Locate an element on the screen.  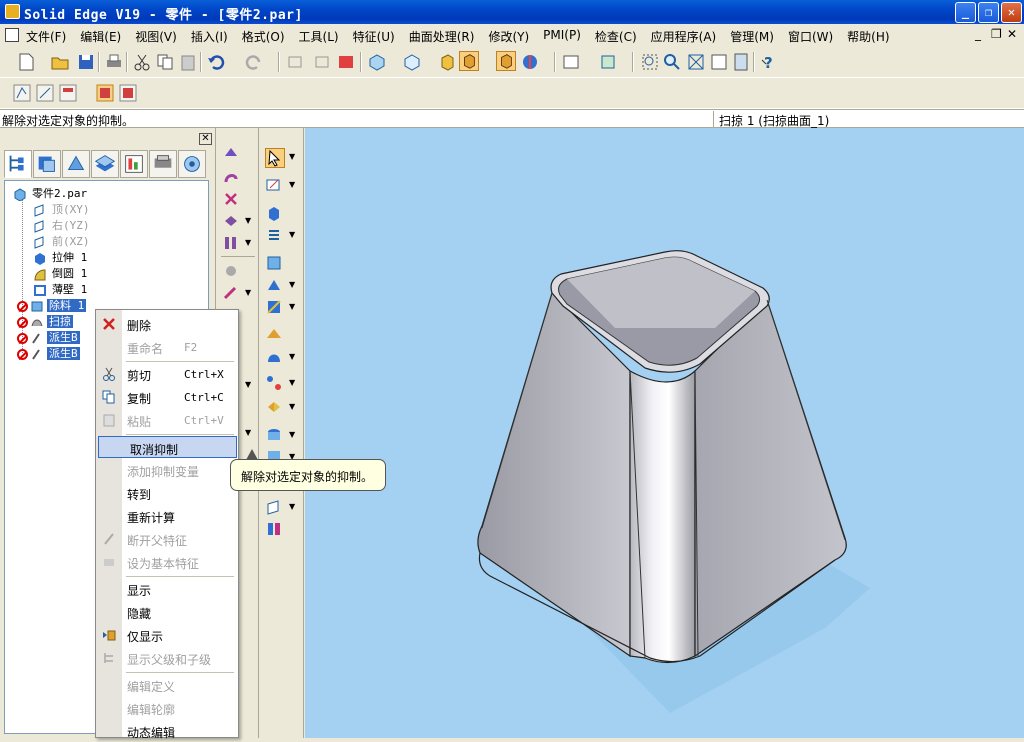
menu-item: 格式(O) is located at coordinates (263, 36).